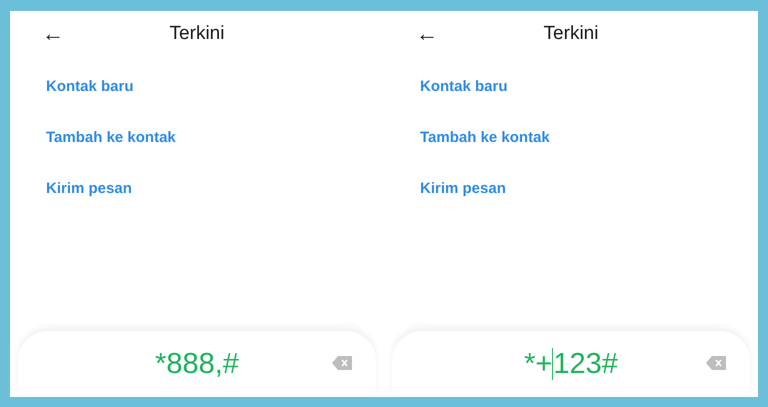 Image resolution: width=768 pixels, height=407 pixels. What do you see at coordinates (197, 364) in the screenshot?
I see `dialed-number: *888,#` at bounding box center [197, 364].